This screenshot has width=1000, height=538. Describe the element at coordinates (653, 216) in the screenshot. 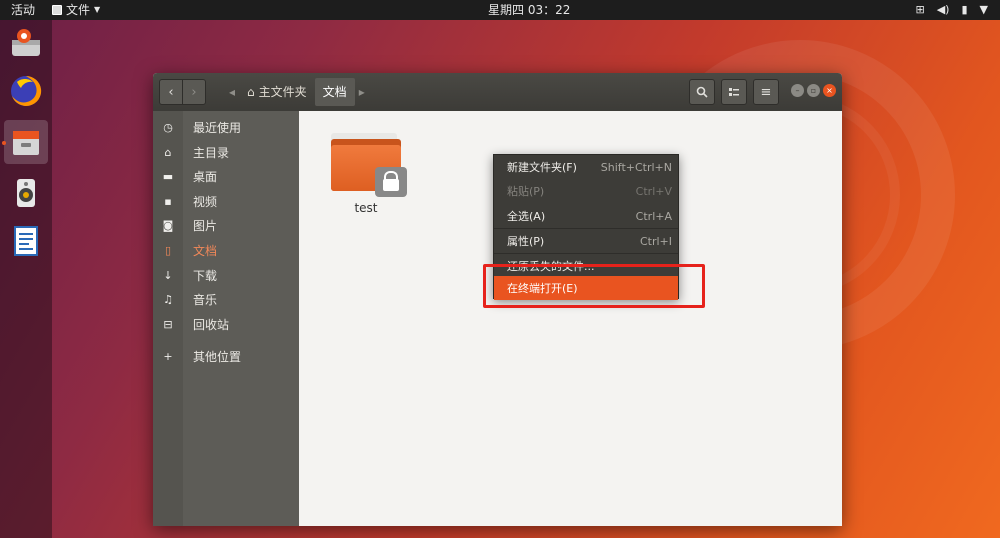

I see `menu-item-shortcut: Ctrl+A` at that location.